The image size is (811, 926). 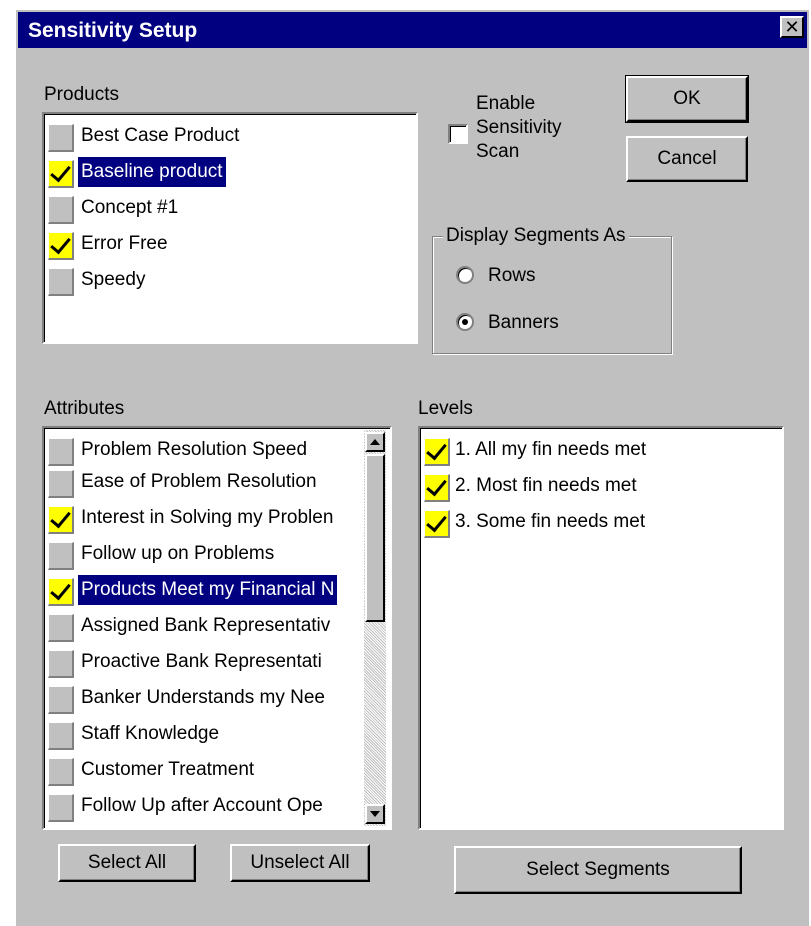 What do you see at coordinates (412, 30) in the screenshot?
I see `title-bar: Sensitivity Setup` at bounding box center [412, 30].